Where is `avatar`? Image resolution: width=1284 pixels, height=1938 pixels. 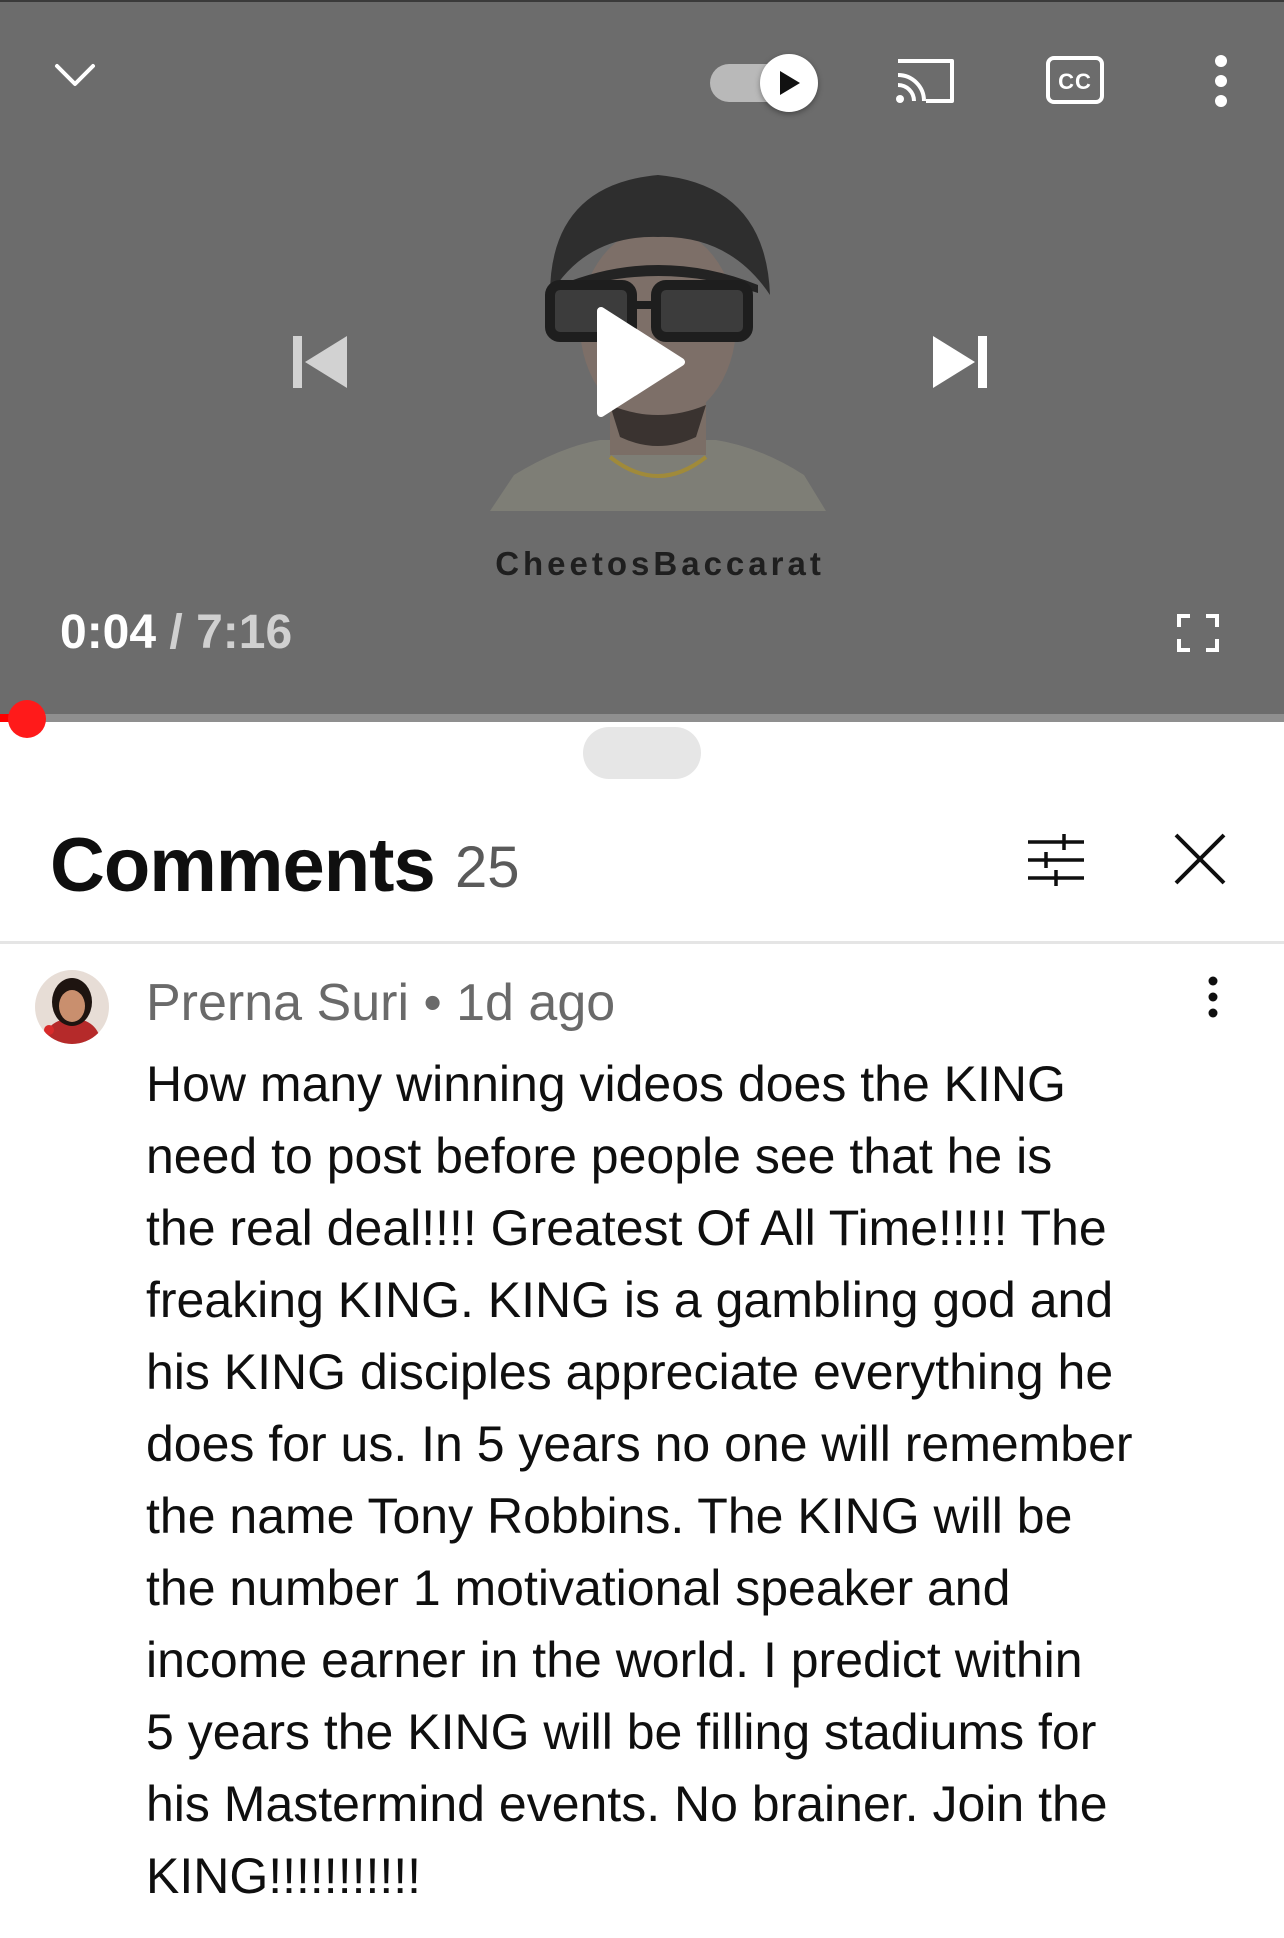
avatar is located at coordinates (72, 1007).